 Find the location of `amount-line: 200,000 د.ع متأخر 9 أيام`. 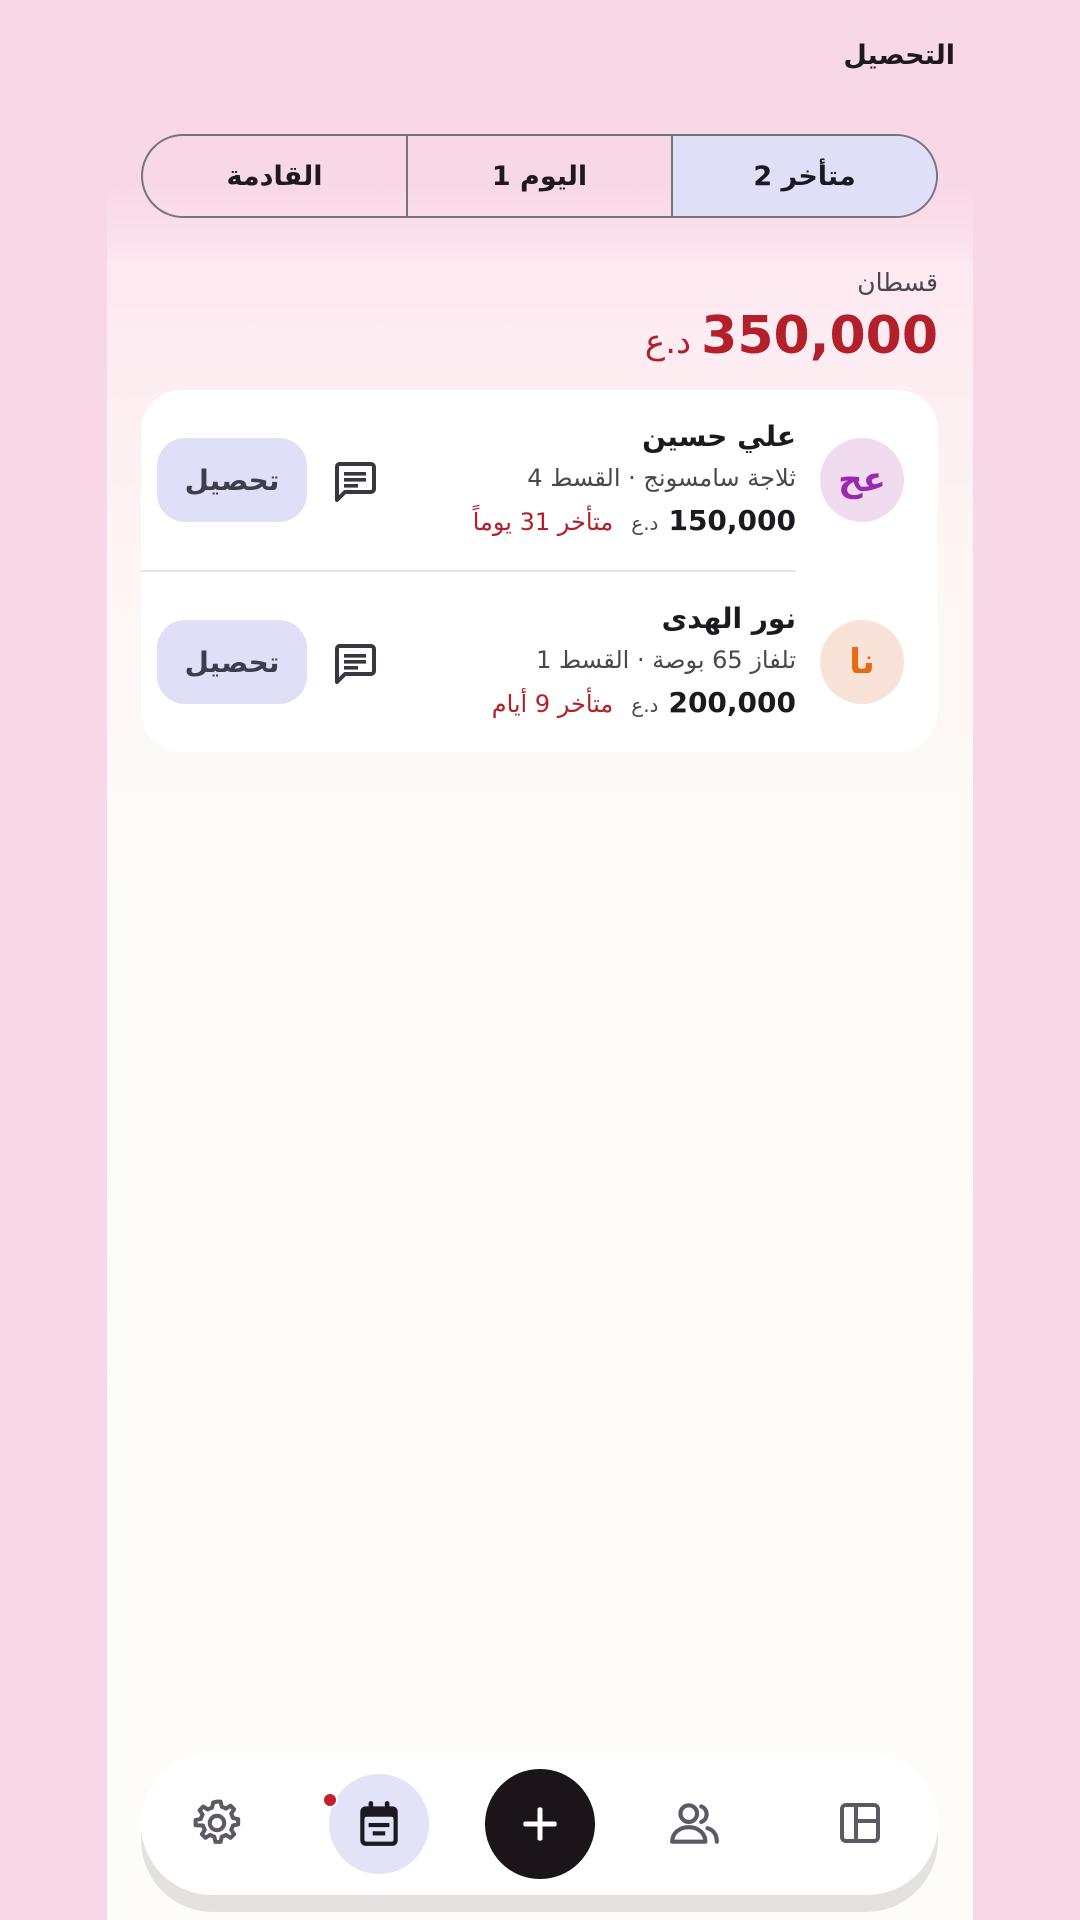

amount-line: 200,000 د.ع متأخر 9 أيام is located at coordinates (644, 702).